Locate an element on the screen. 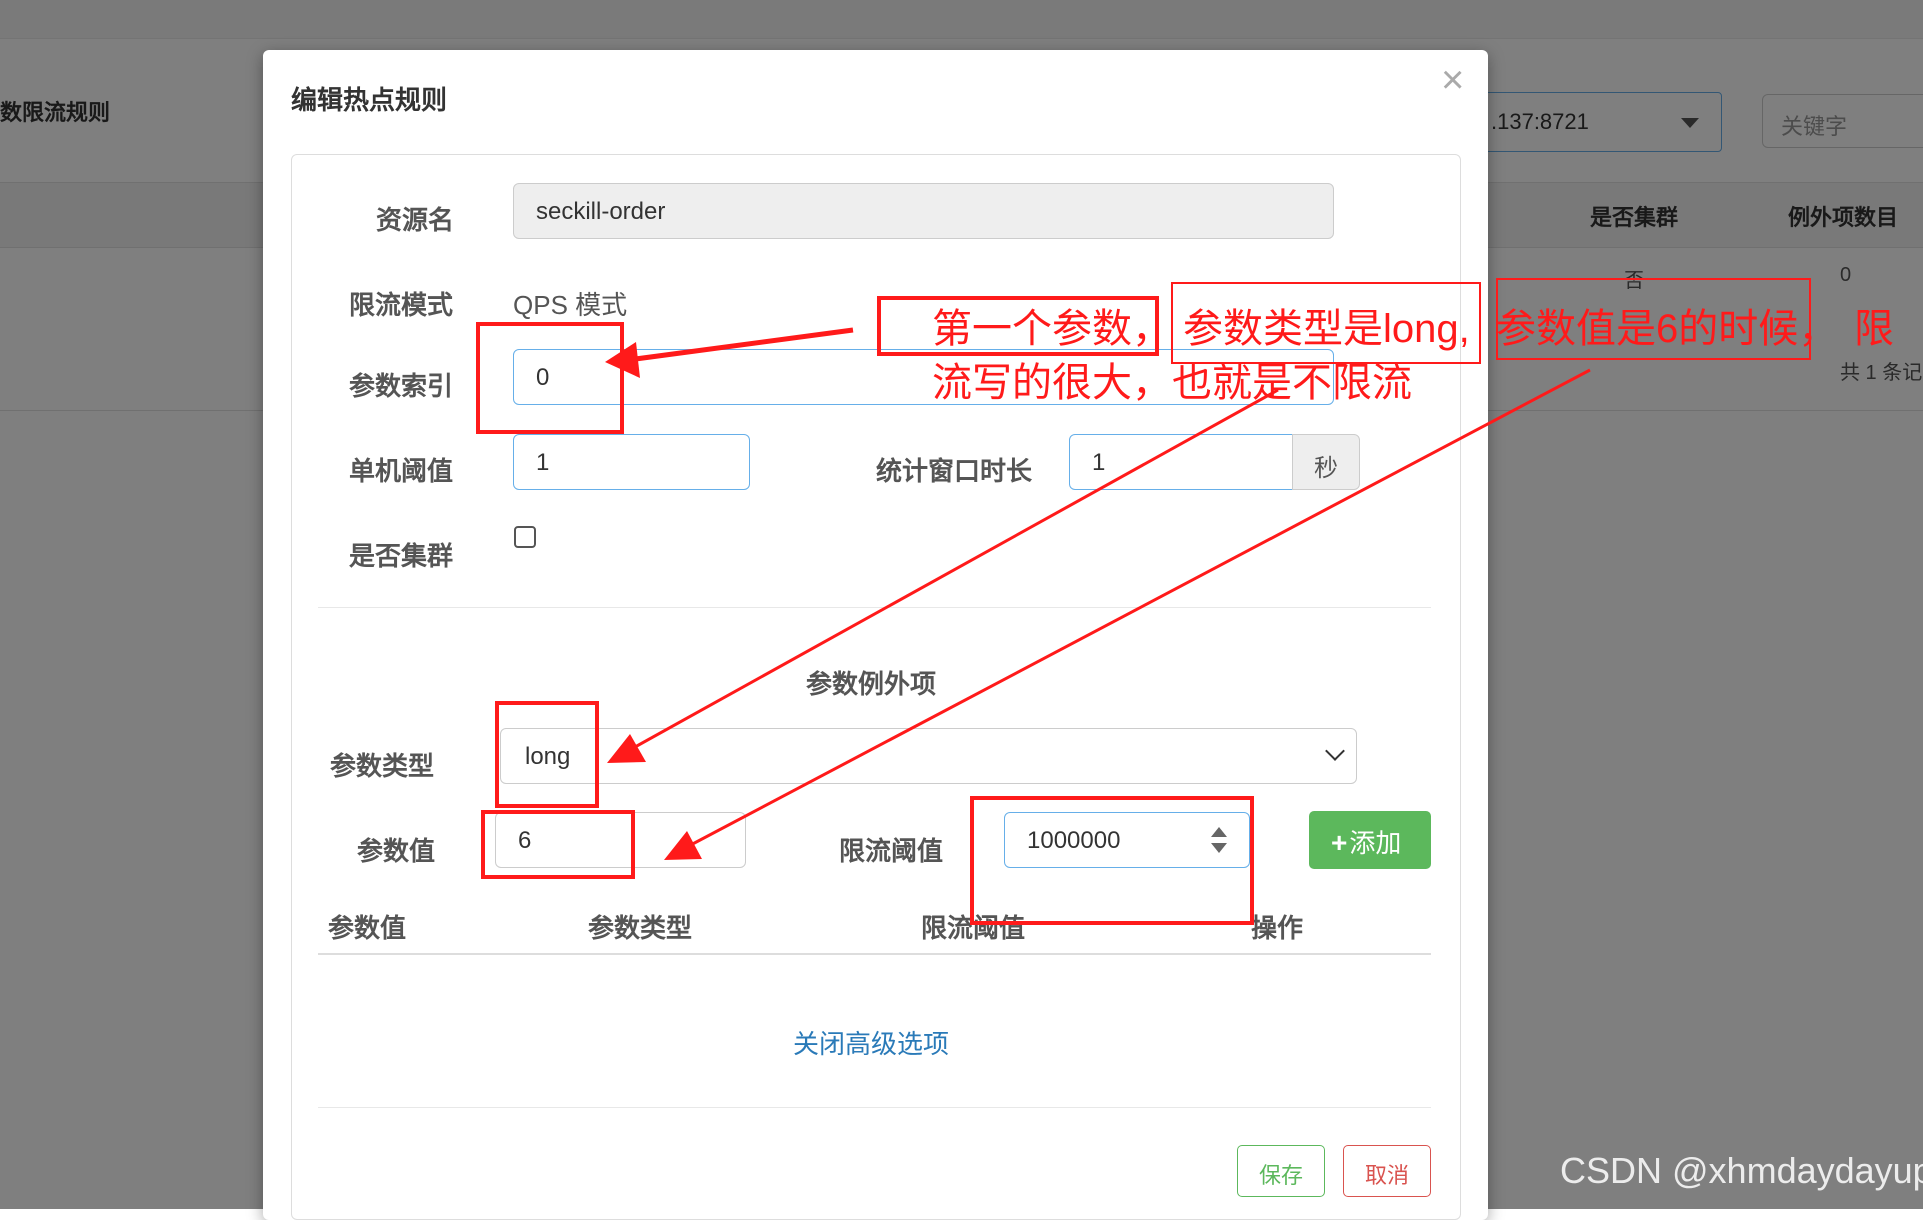  arrow-head-param-value is located at coordinates (683, 845).